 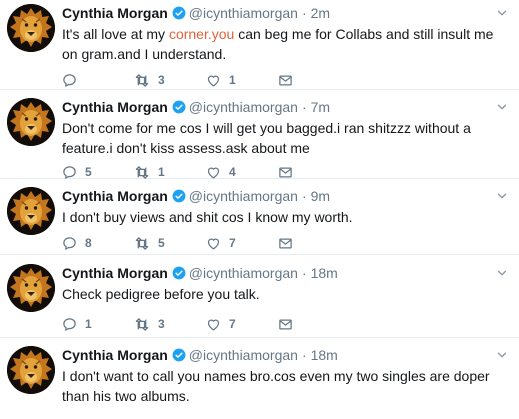 I want to click on reply-count: 1, so click(x=88, y=324).